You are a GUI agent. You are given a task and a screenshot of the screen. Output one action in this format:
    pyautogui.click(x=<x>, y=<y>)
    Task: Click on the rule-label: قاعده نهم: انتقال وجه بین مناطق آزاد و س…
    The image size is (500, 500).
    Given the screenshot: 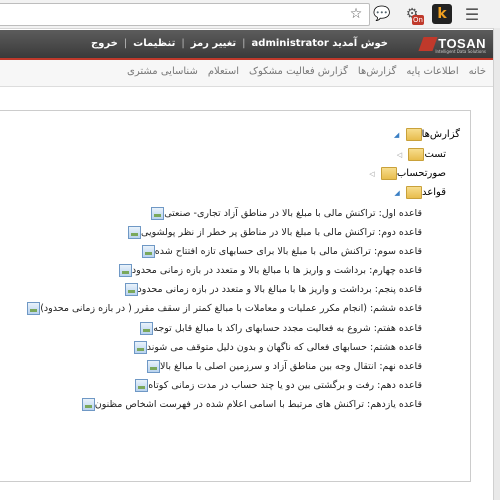 What is the action you would take?
    pyautogui.click(x=291, y=366)
    